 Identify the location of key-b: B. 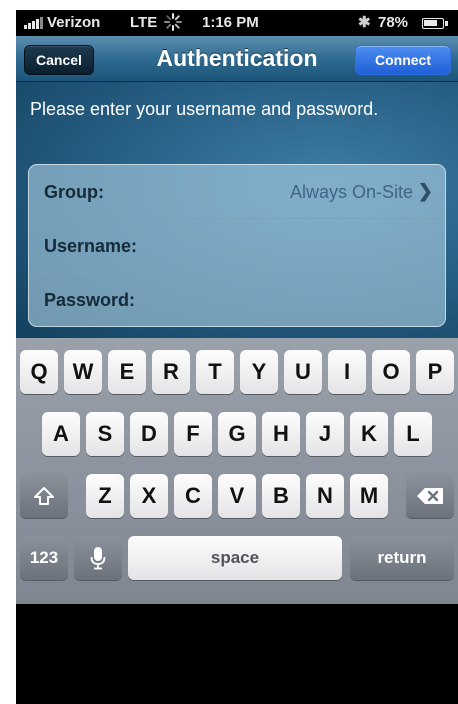
(281, 496).